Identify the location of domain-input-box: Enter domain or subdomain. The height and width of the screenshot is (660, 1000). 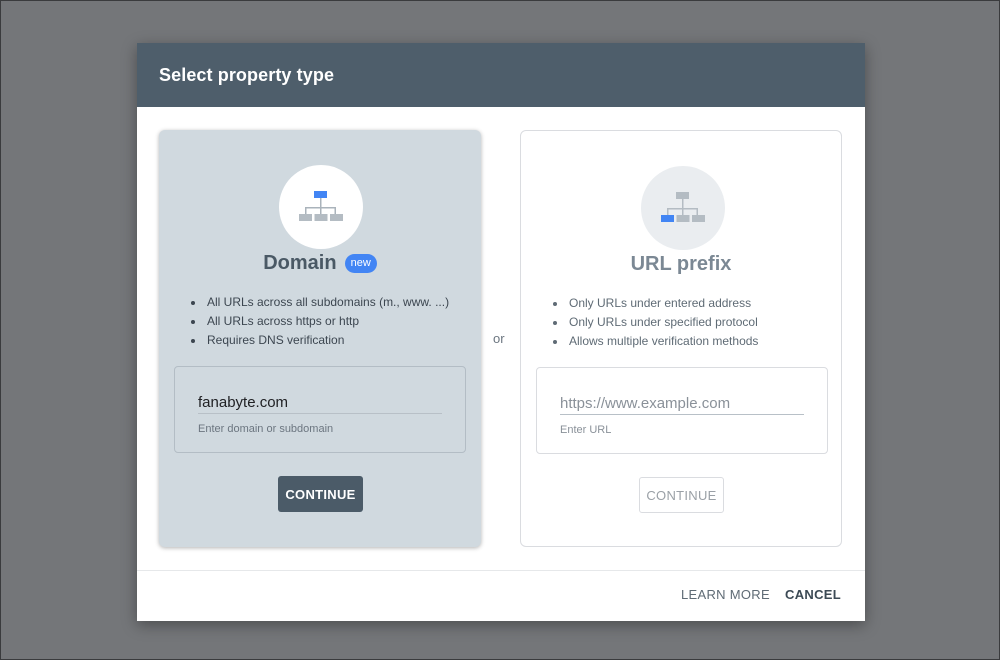
(320, 409).